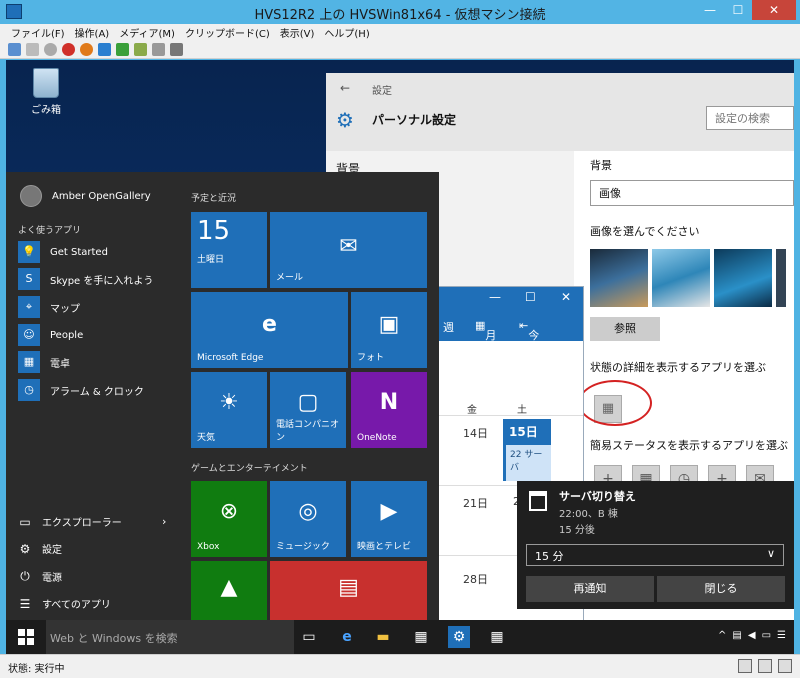  What do you see at coordinates (625, 329) in the screenshot?
I see `browse-button: 参照` at bounding box center [625, 329].